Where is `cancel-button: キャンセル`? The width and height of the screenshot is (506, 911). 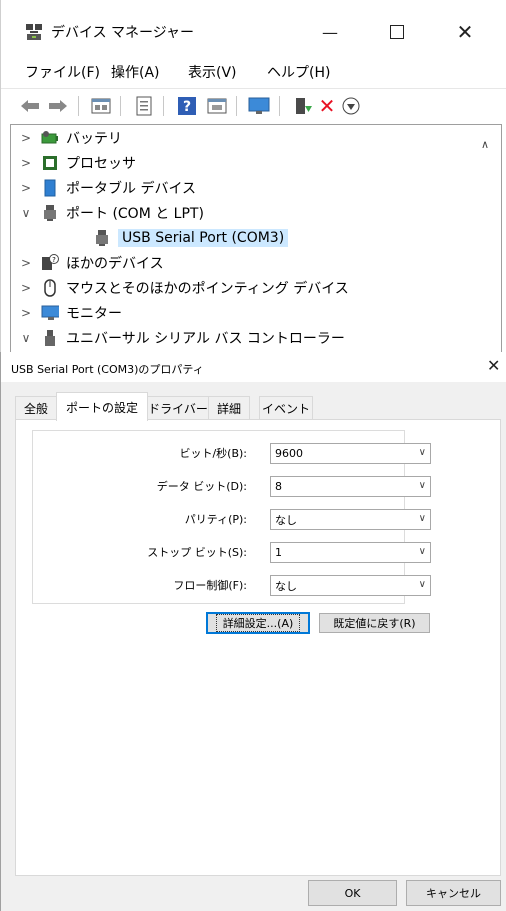
cancel-button: キャンセル is located at coordinates (453, 893).